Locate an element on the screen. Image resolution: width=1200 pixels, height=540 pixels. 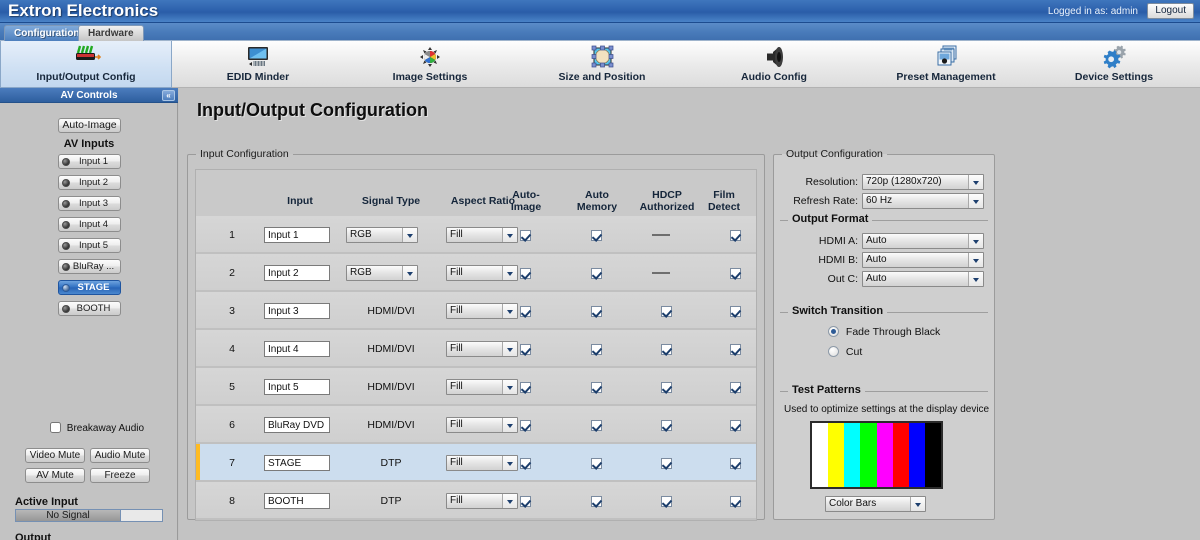
nav-input-output-config: Input/Output Config is located at coordinates (86, 64).